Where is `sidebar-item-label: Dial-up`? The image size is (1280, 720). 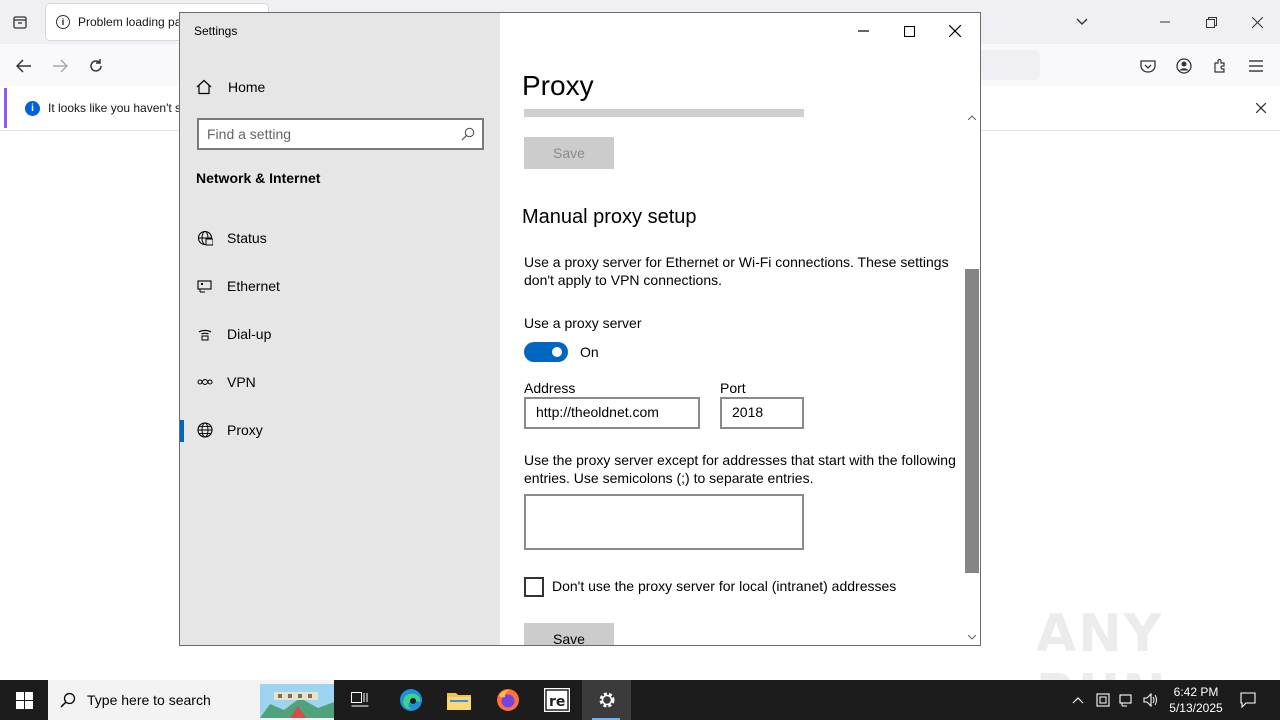 sidebar-item-label: Dial-up is located at coordinates (249, 334).